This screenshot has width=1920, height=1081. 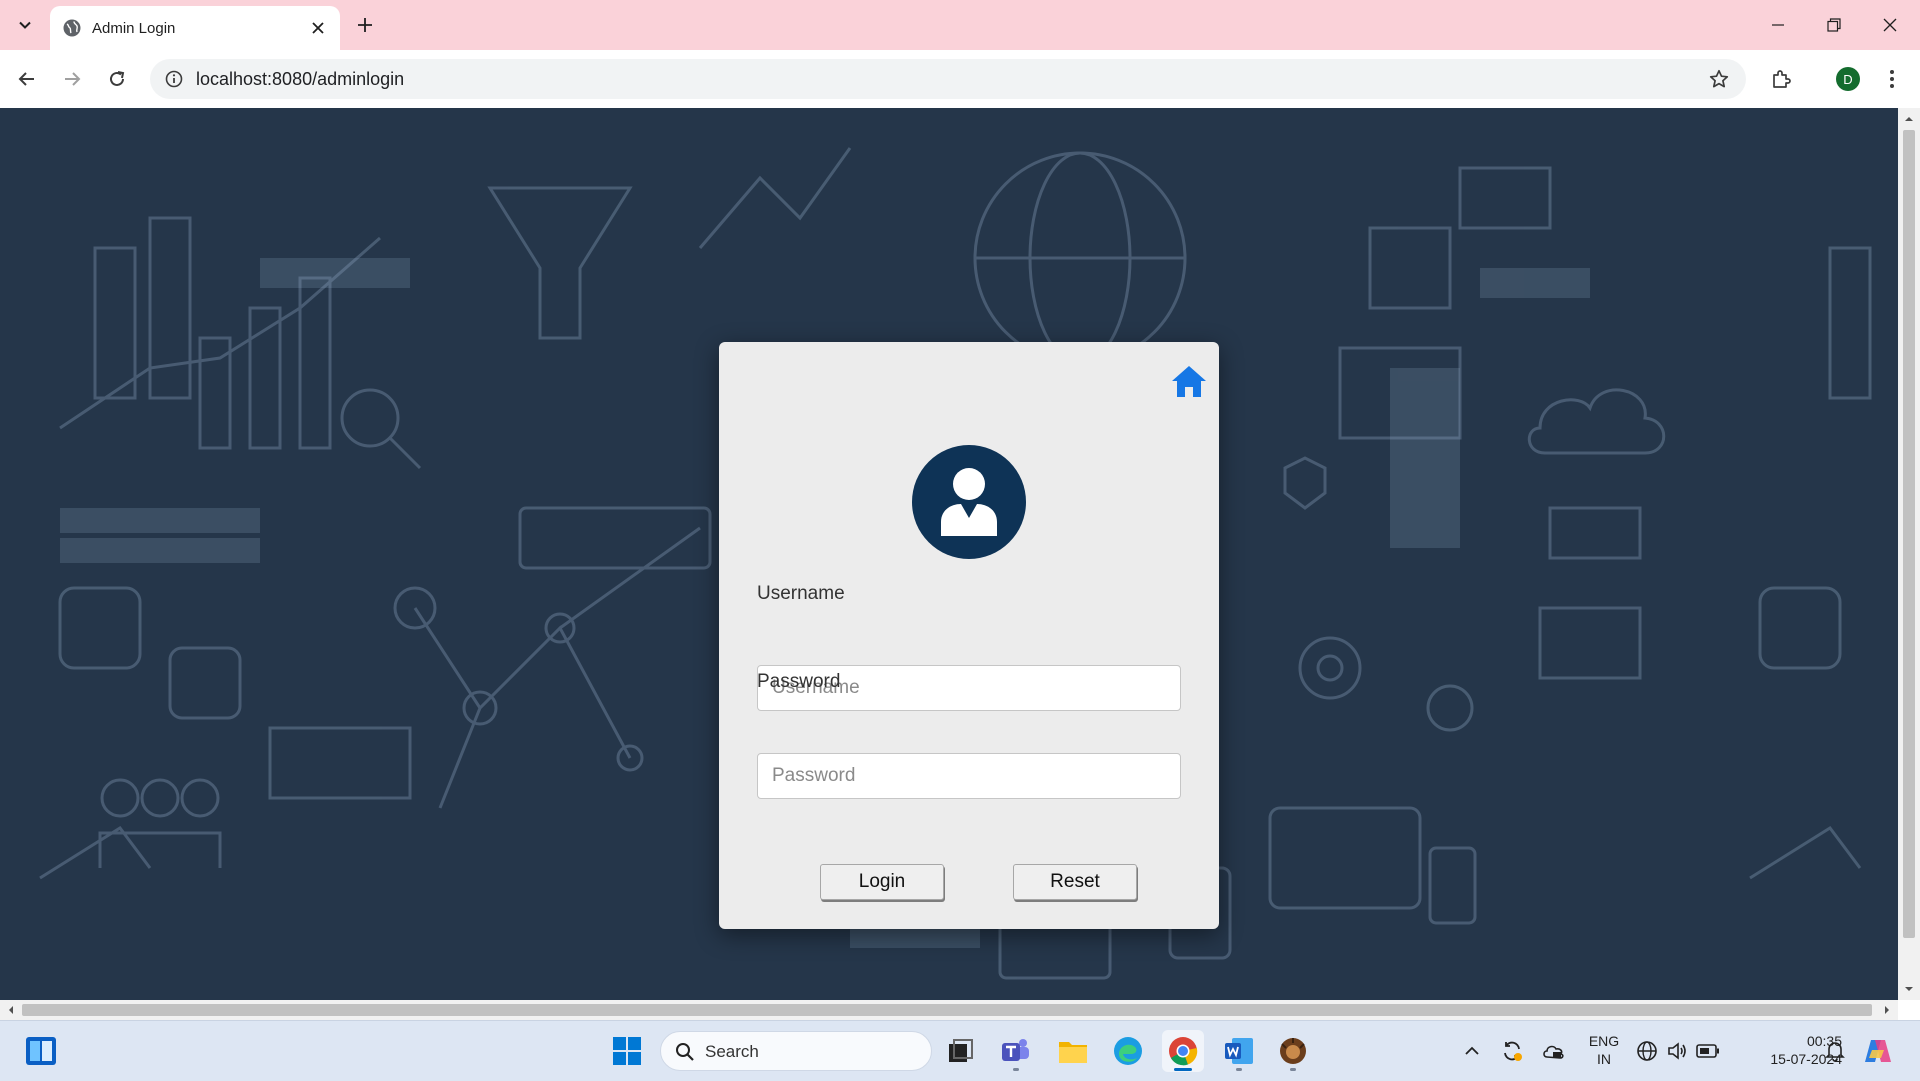 I want to click on network-icon, so click(x=1647, y=1051).